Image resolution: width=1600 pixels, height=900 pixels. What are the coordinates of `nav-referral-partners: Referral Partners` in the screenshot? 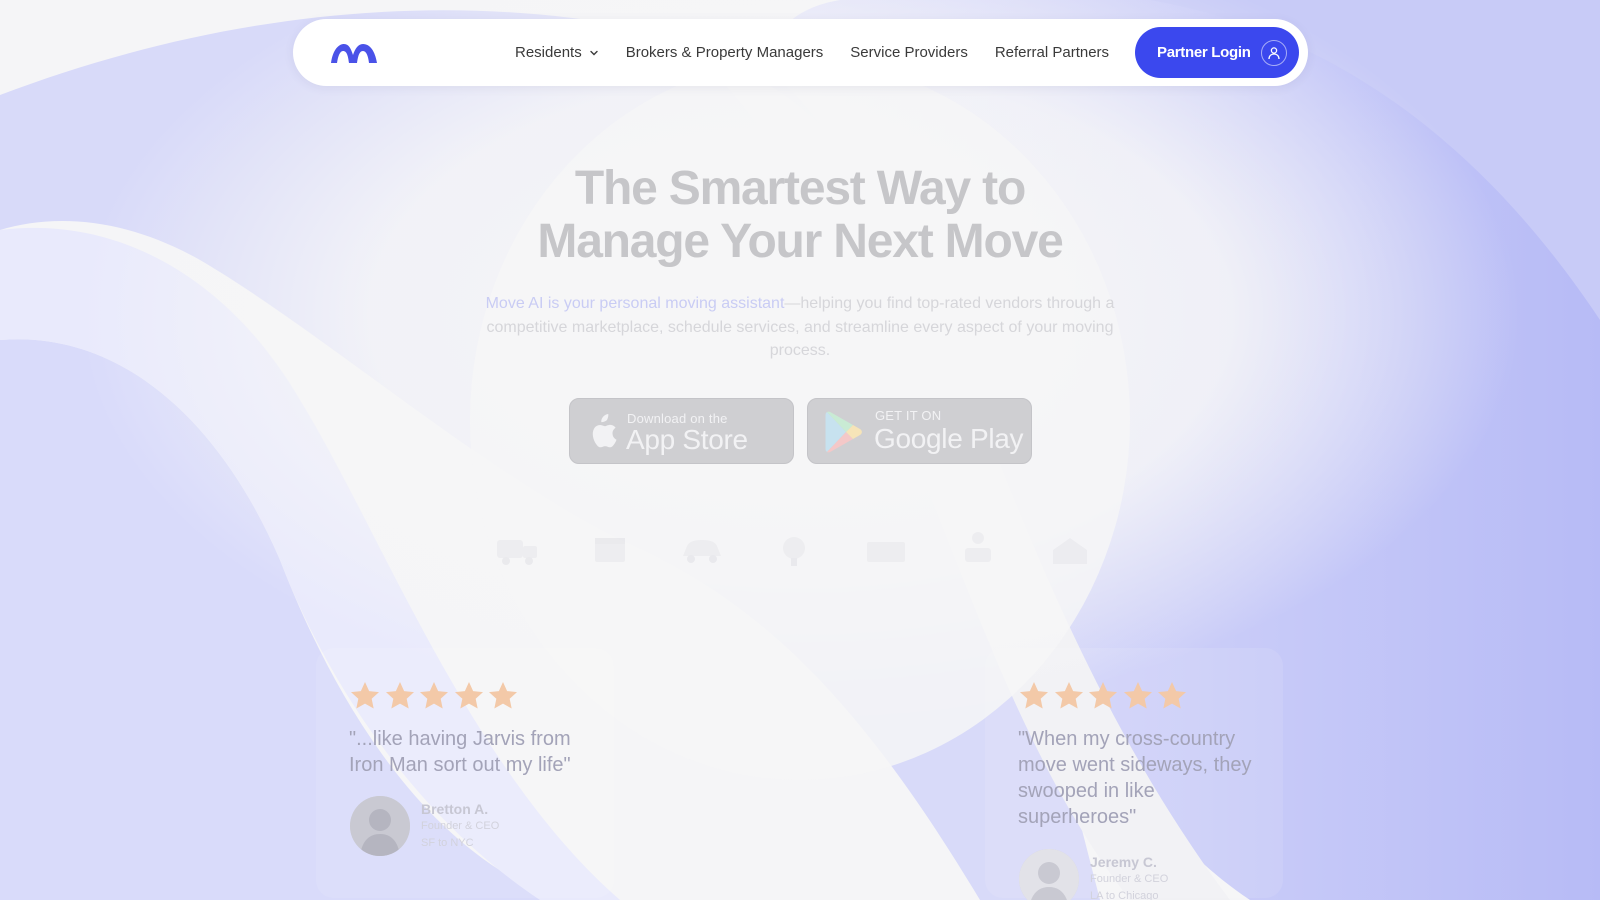 It's located at (1052, 52).